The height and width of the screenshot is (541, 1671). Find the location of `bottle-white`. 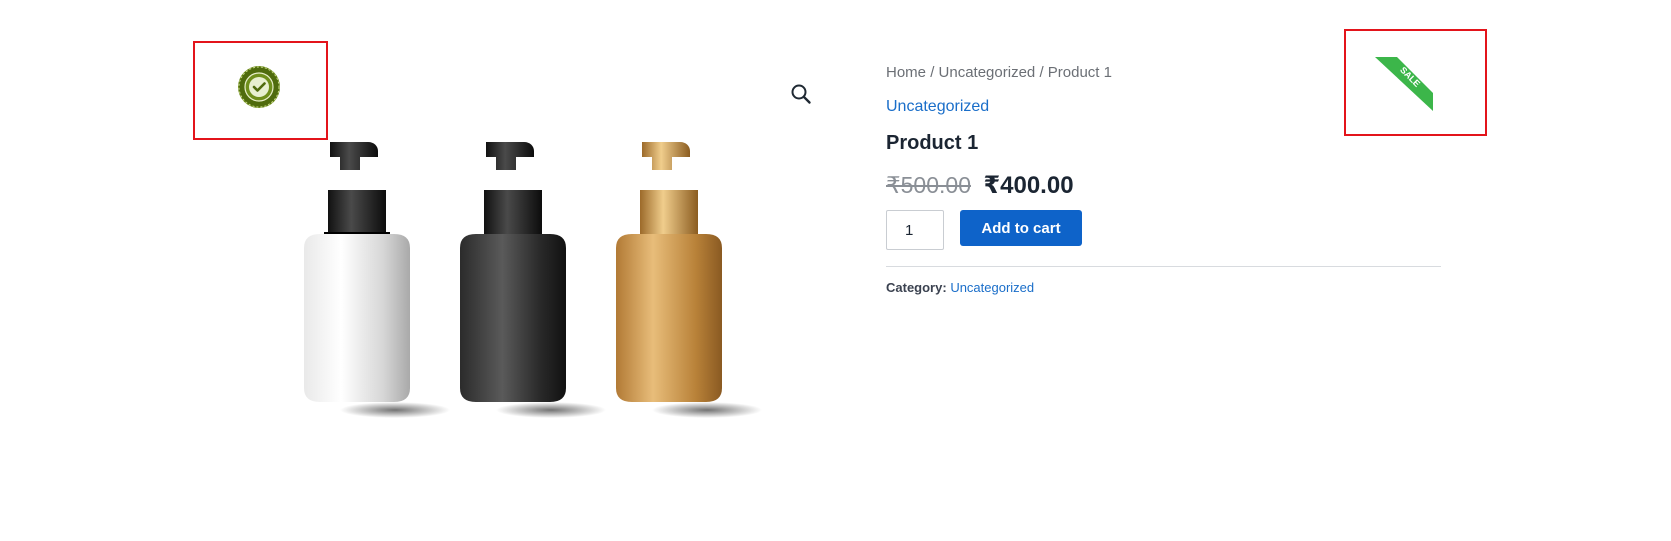

bottle-white is located at coordinates (377, 280).